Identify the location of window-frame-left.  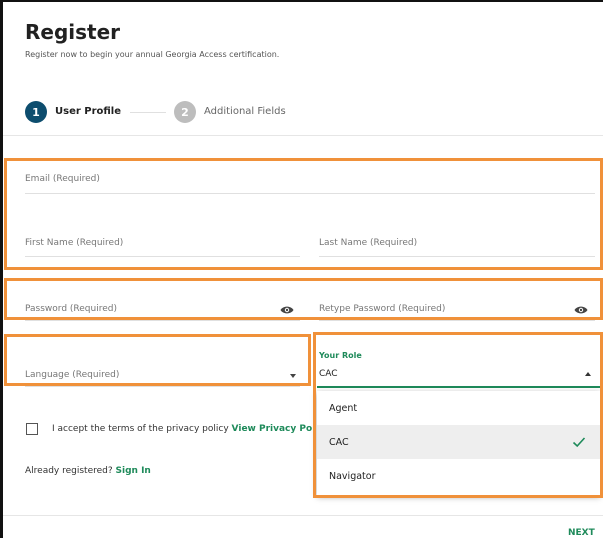
(1, 269).